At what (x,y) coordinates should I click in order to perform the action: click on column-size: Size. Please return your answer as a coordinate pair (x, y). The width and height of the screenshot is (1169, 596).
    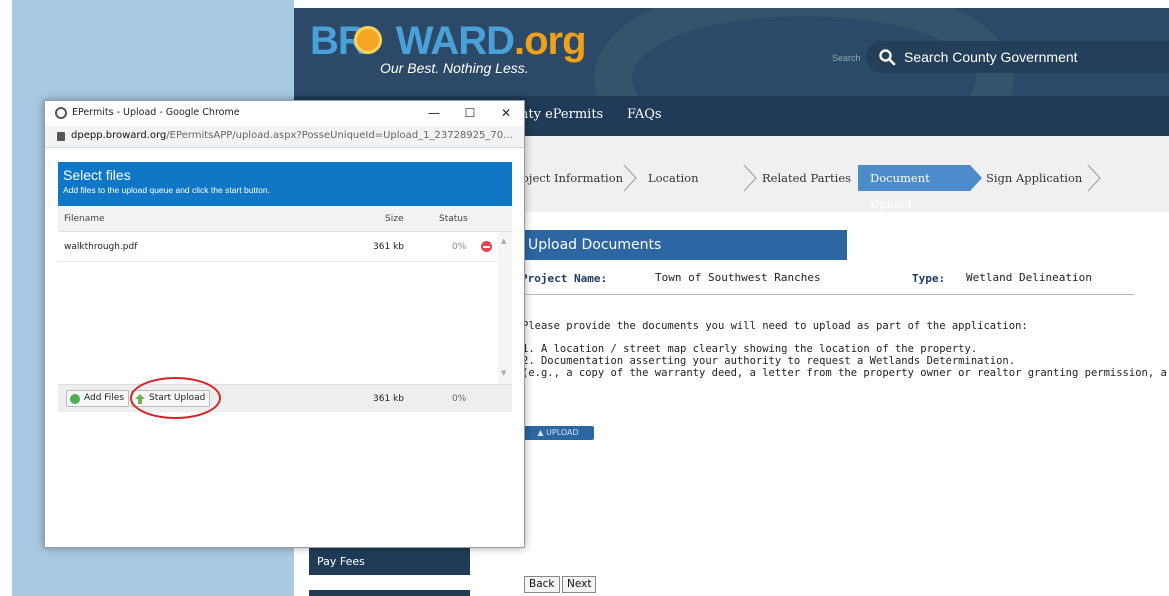
    Looking at the image, I should click on (394, 219).